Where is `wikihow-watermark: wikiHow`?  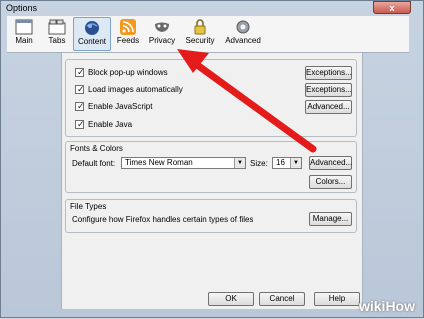 wikihow-watermark: wikiHow is located at coordinates (387, 306).